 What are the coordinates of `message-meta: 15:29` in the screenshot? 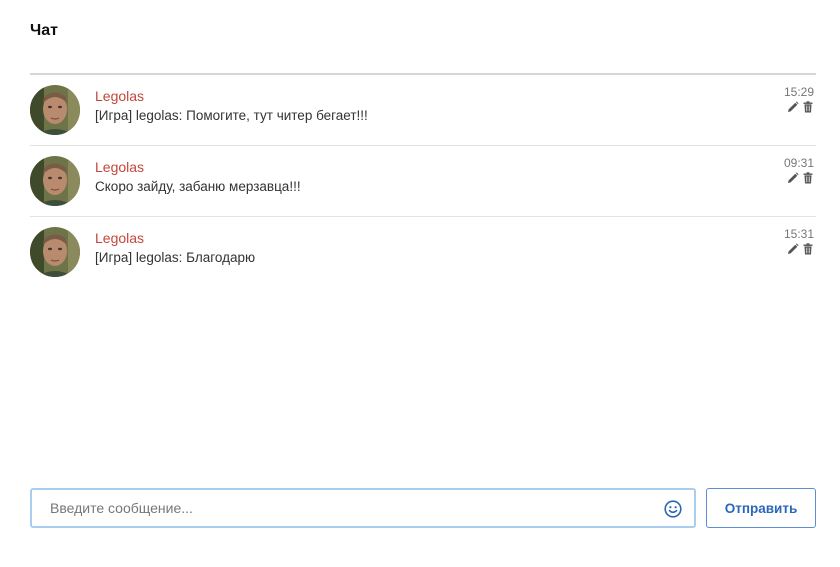 It's located at (798, 99).